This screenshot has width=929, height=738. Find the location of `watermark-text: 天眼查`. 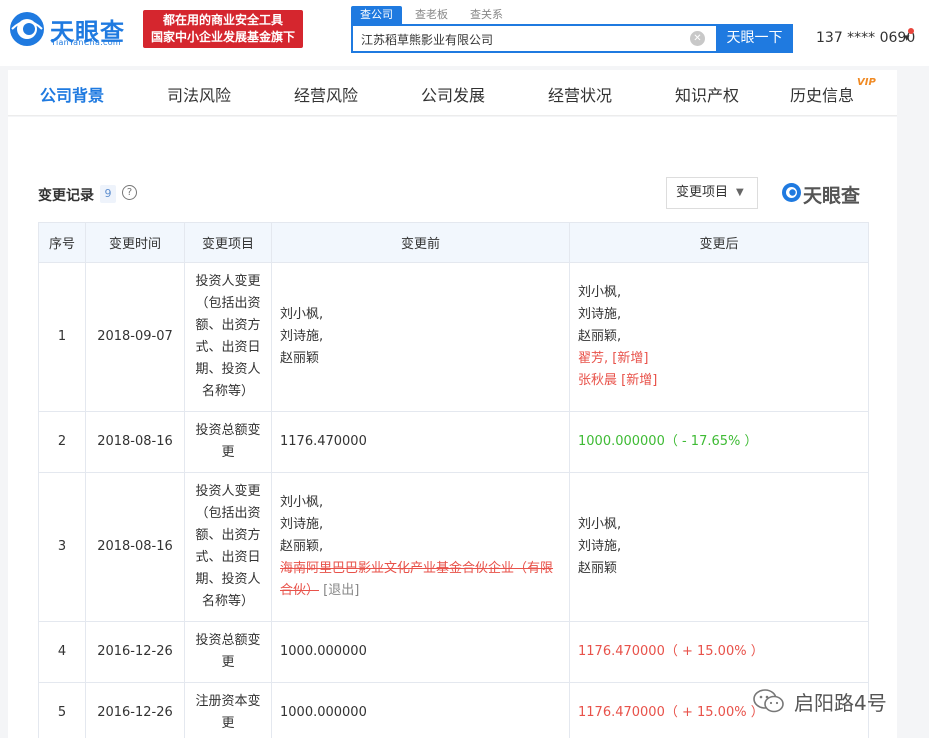

watermark-text: 天眼查 is located at coordinates (832, 196).